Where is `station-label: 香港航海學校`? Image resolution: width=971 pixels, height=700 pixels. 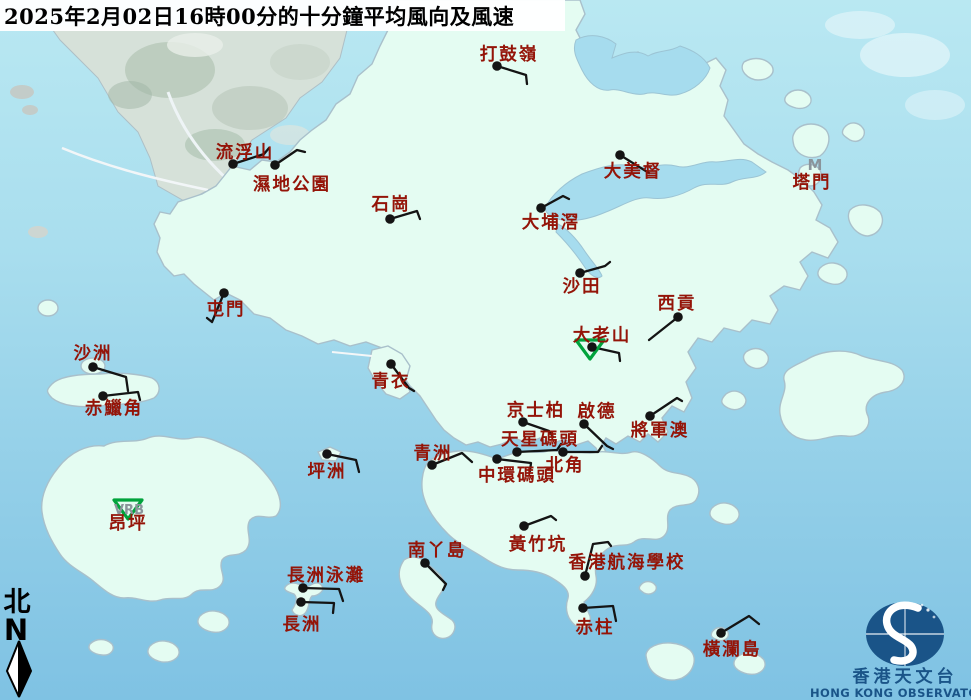
station-label: 香港航海學校 is located at coordinates (627, 562).